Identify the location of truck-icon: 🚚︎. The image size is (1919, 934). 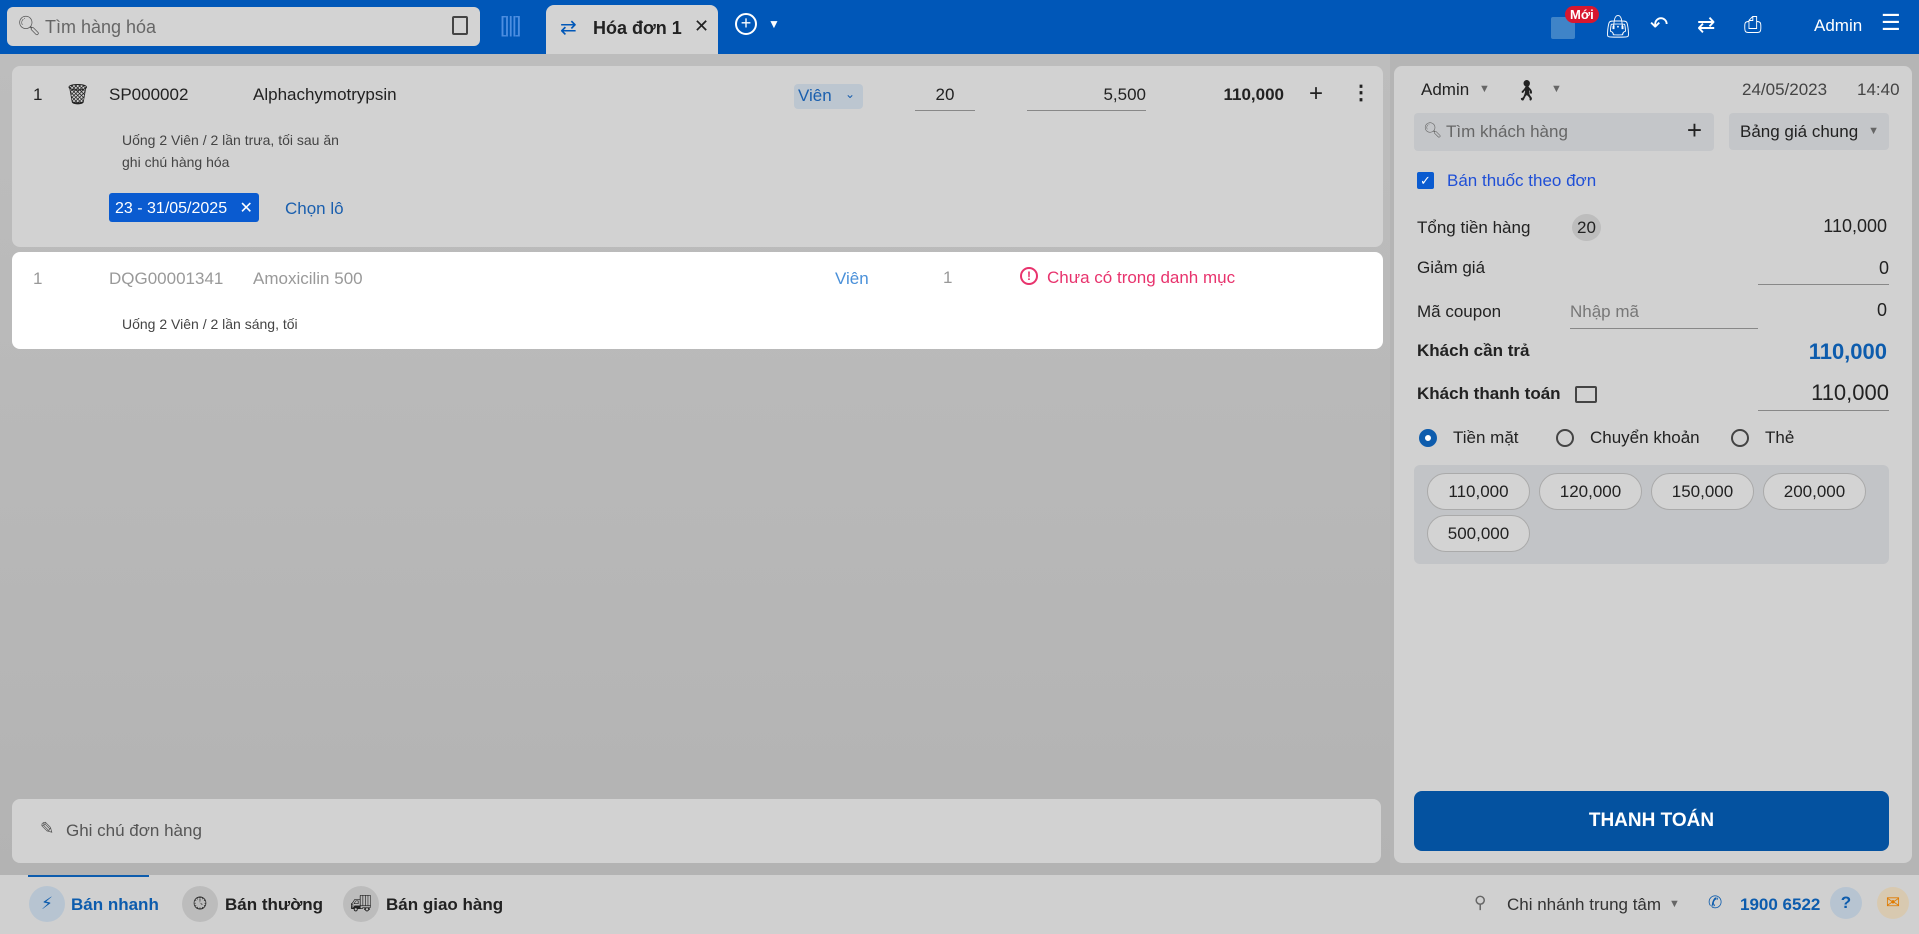
(361, 904).